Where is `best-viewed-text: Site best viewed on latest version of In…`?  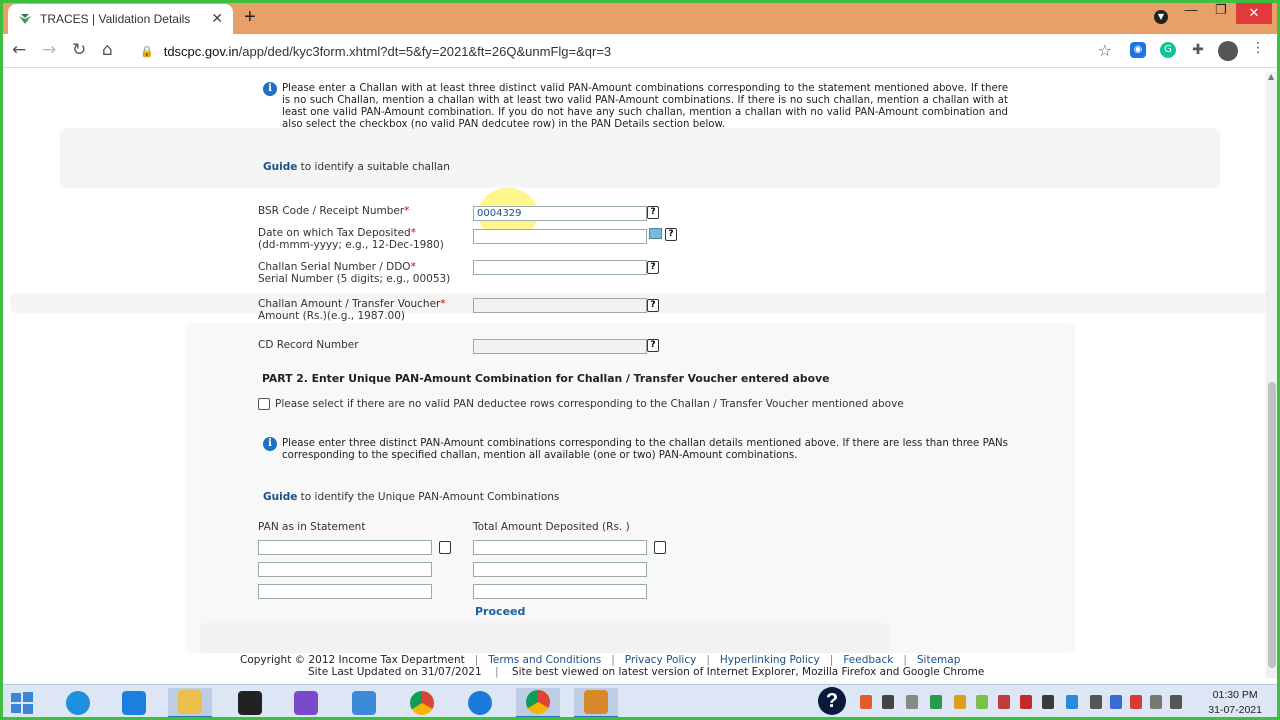 best-viewed-text: Site best viewed on latest version of In… is located at coordinates (748, 672).